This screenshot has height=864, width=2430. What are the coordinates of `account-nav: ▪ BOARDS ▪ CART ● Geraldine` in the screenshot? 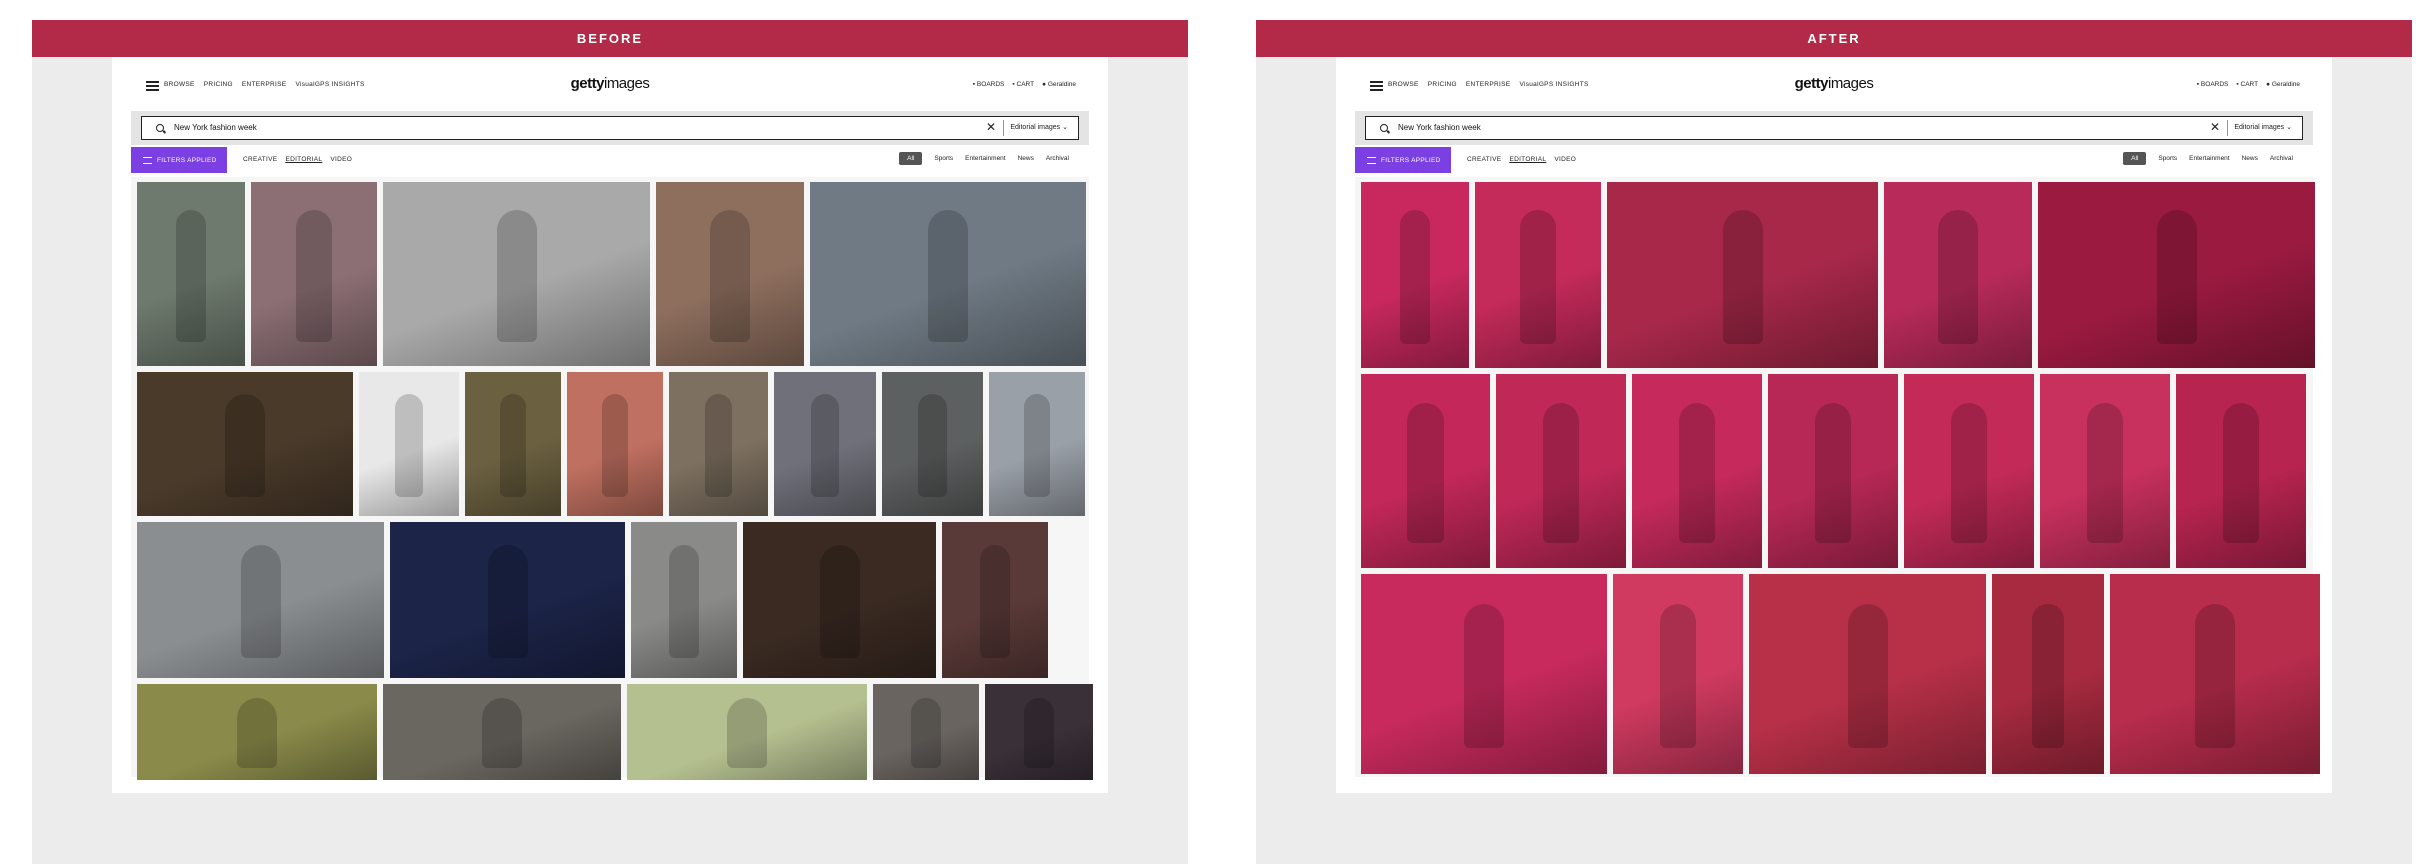 It's located at (2248, 84).